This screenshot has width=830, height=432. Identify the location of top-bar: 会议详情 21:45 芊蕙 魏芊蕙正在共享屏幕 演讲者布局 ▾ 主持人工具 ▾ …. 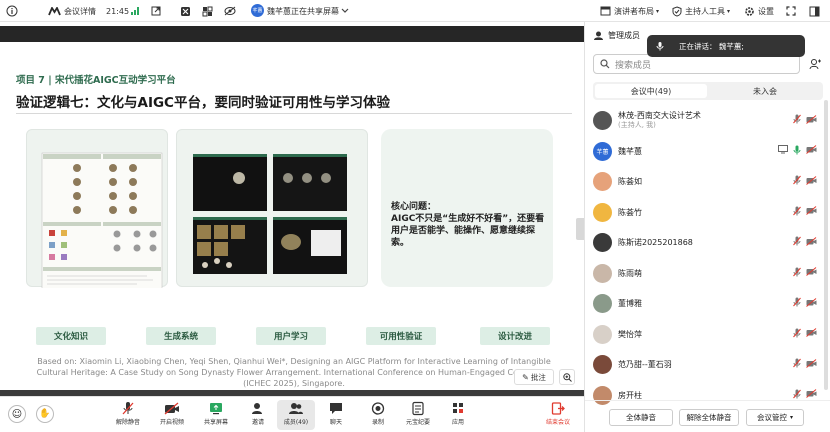
(415, 11).